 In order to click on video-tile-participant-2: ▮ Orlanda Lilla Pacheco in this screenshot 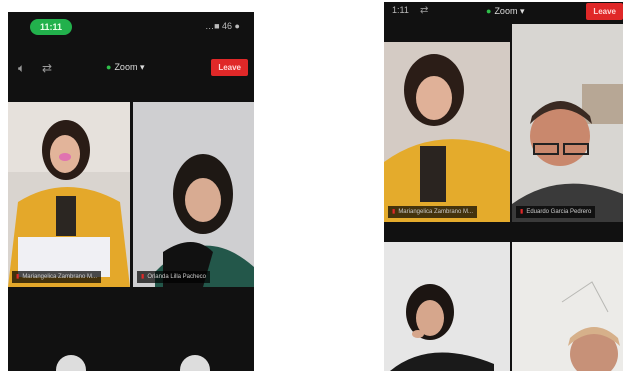, I will do `click(193, 194)`.